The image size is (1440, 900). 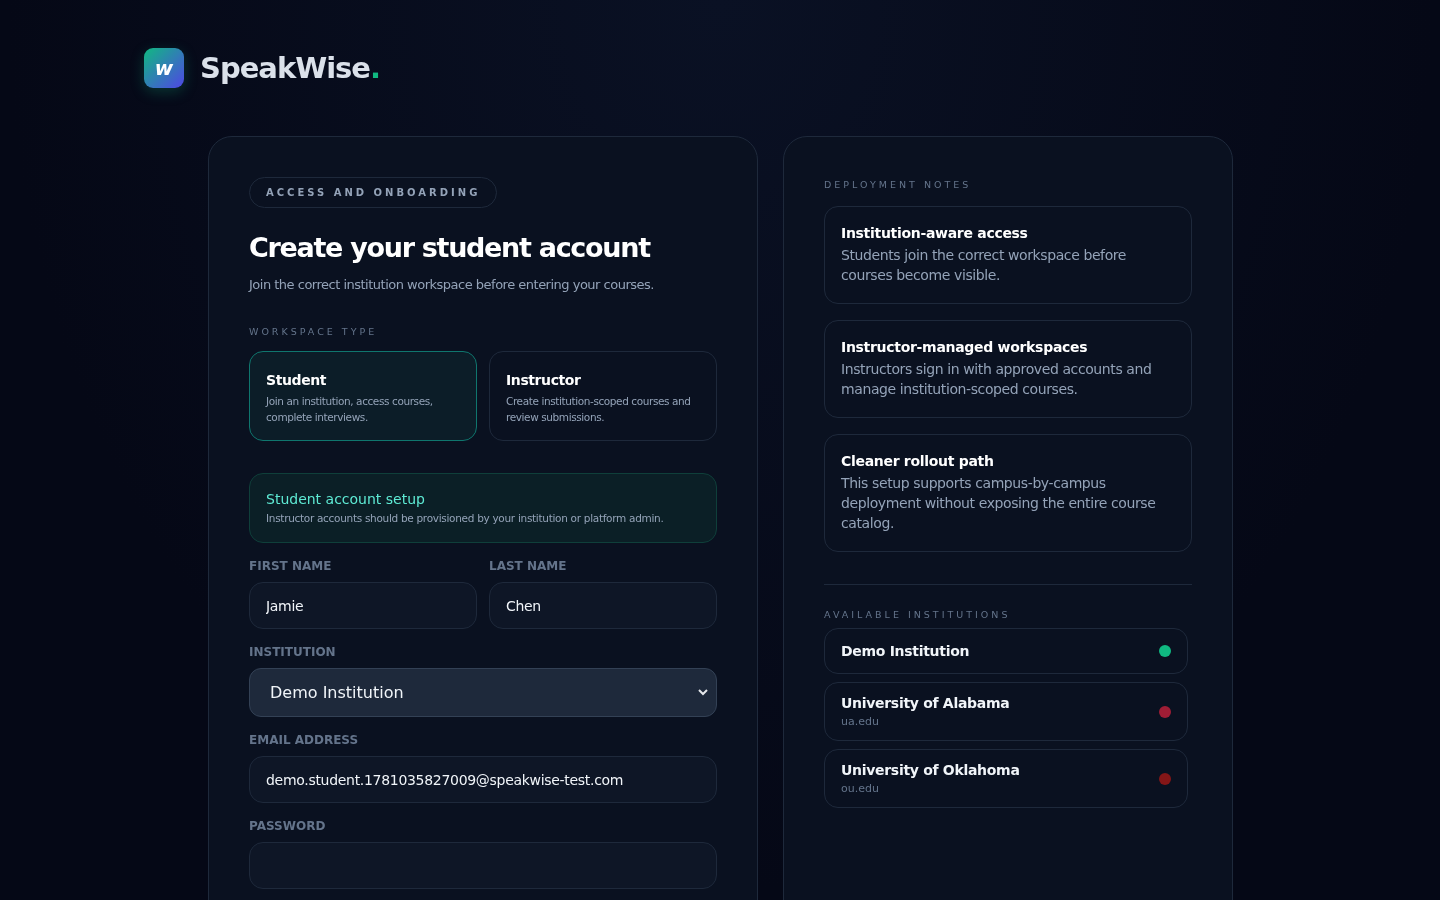 What do you see at coordinates (346, 499) in the screenshot?
I see `notice-title: Student account setup` at bounding box center [346, 499].